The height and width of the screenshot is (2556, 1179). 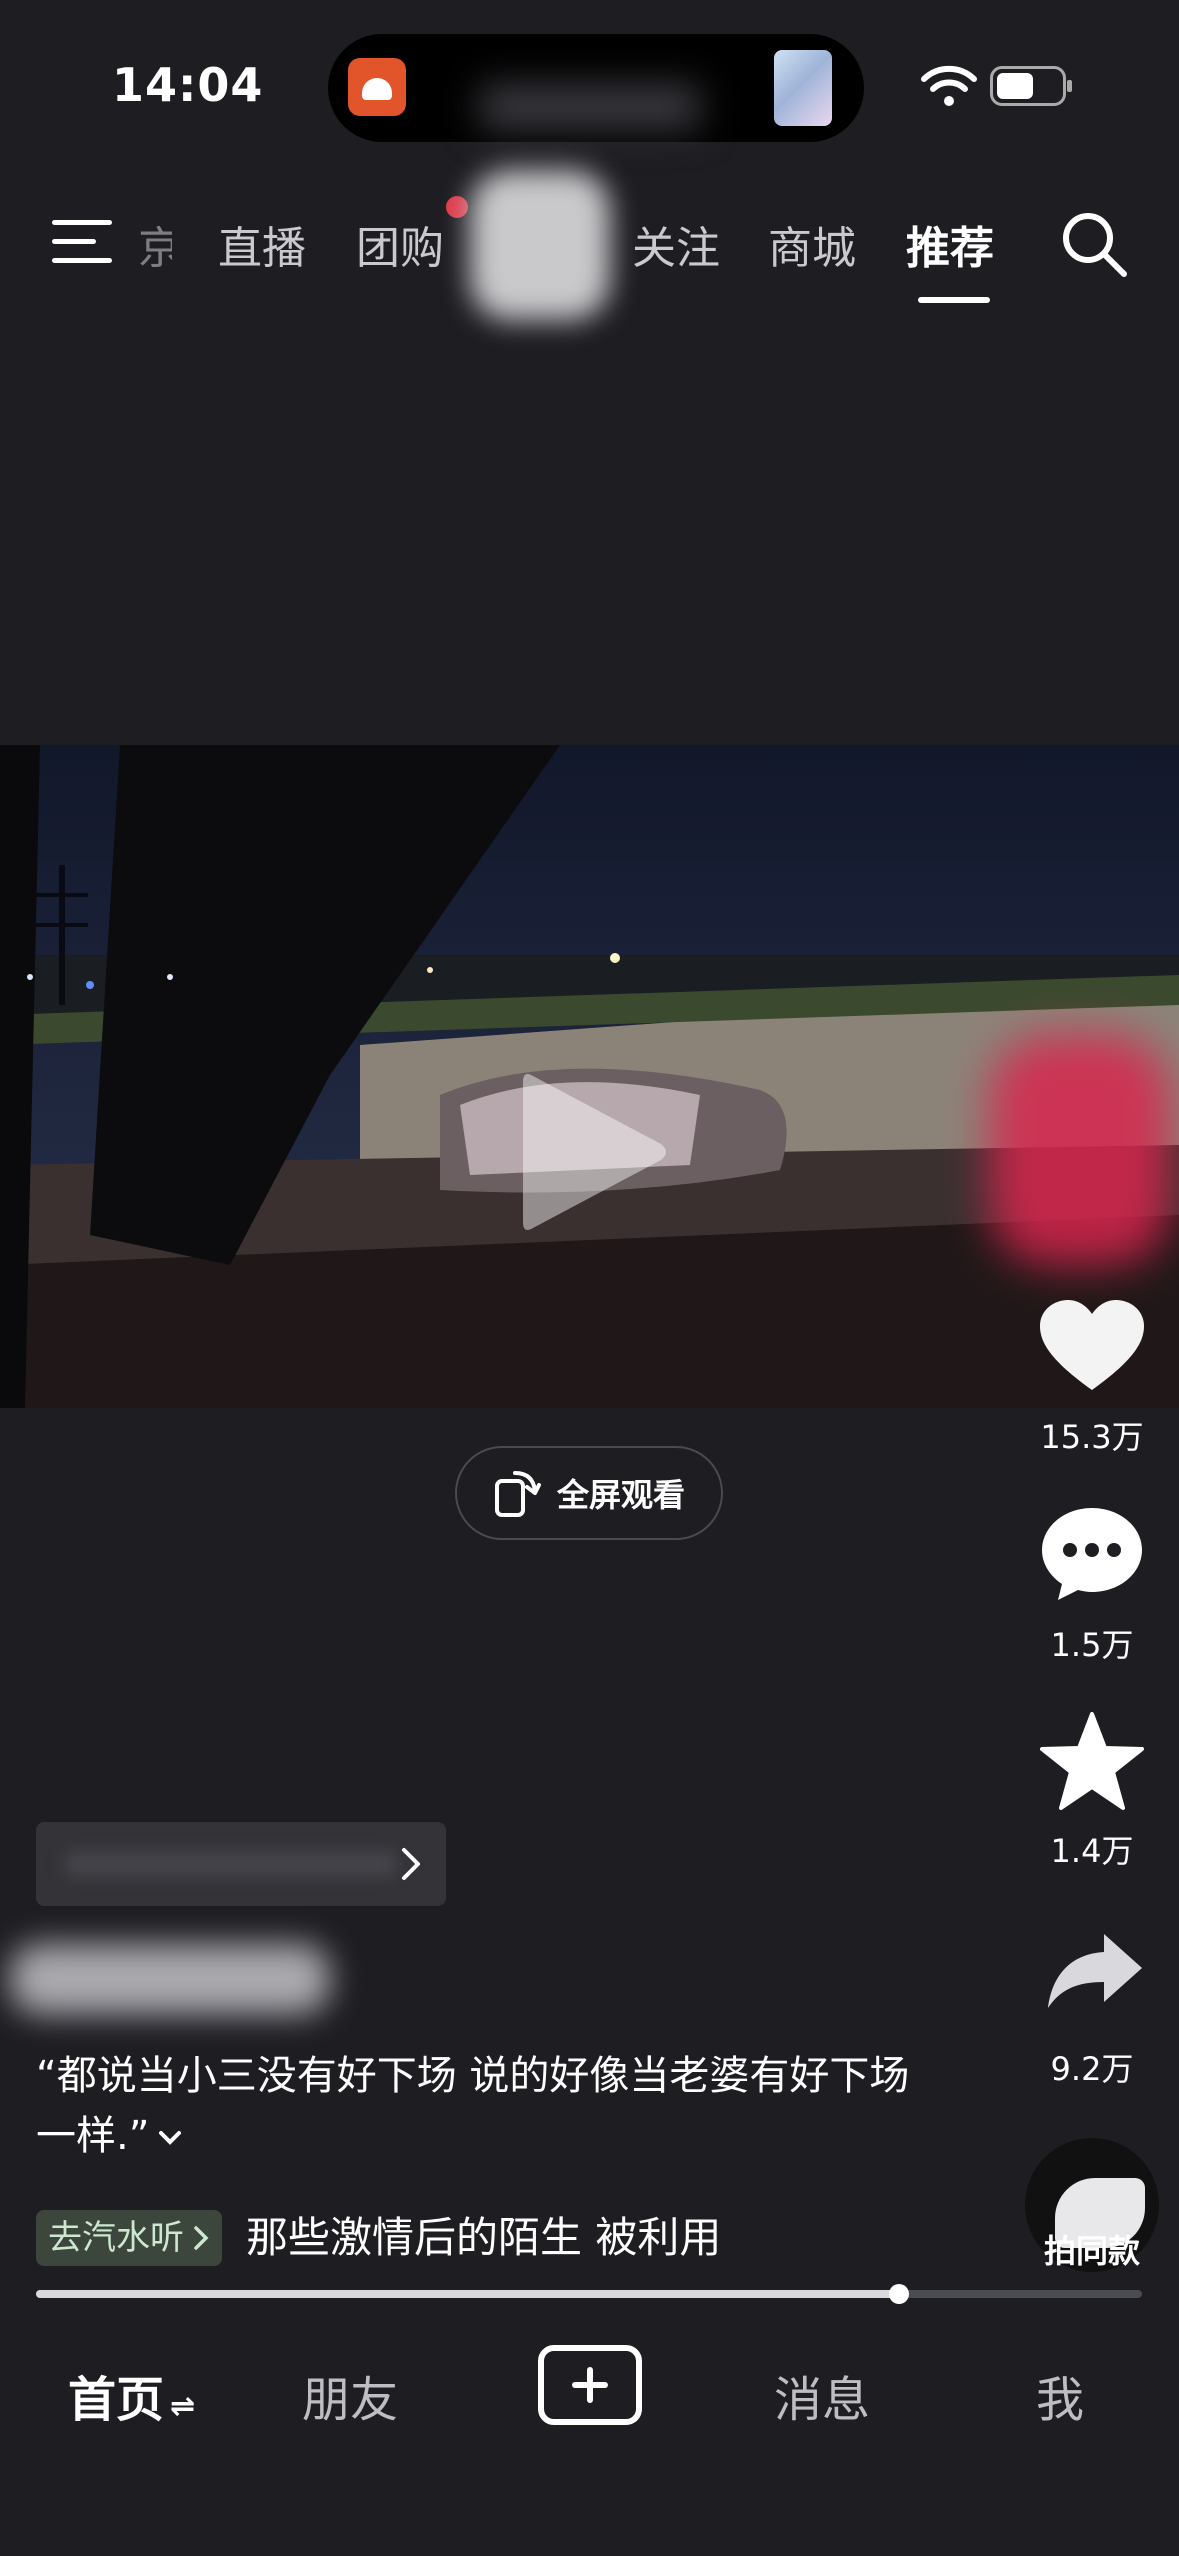 I want to click on nav-item-jing: 京, so click(x=155, y=244).